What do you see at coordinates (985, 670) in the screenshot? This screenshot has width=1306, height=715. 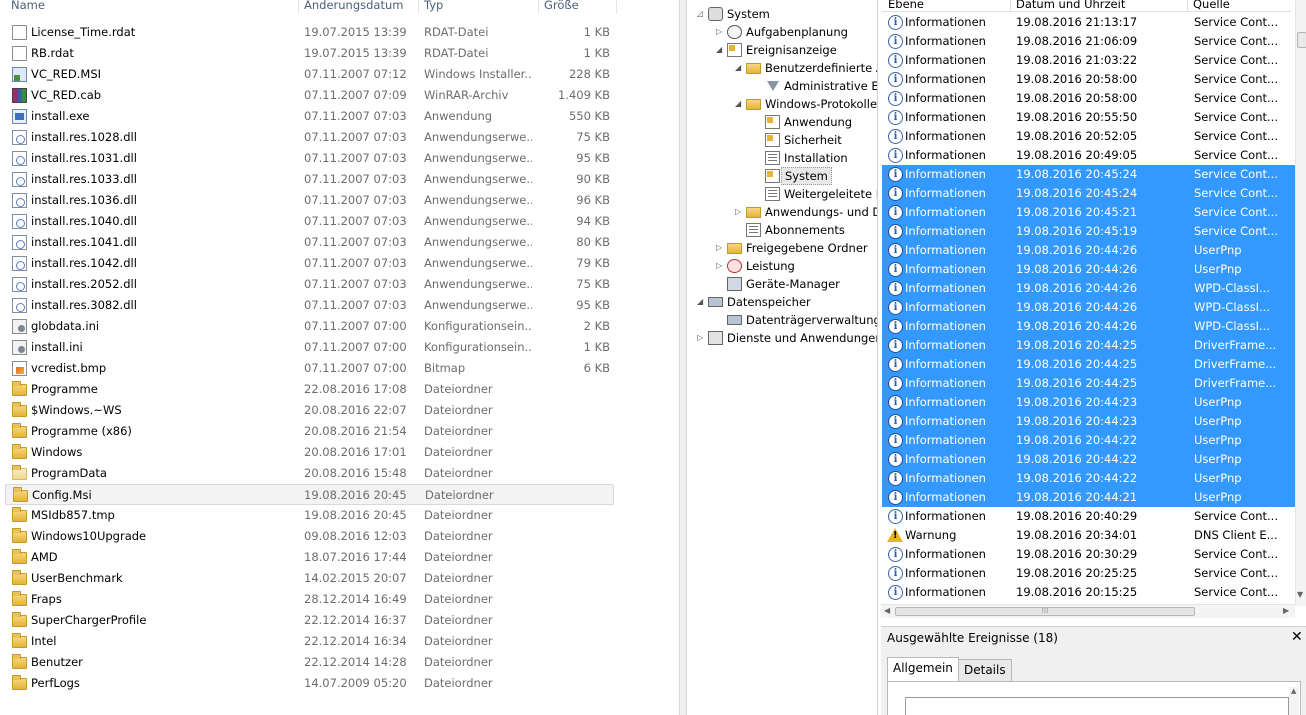 I see `tab-details: Details` at bounding box center [985, 670].